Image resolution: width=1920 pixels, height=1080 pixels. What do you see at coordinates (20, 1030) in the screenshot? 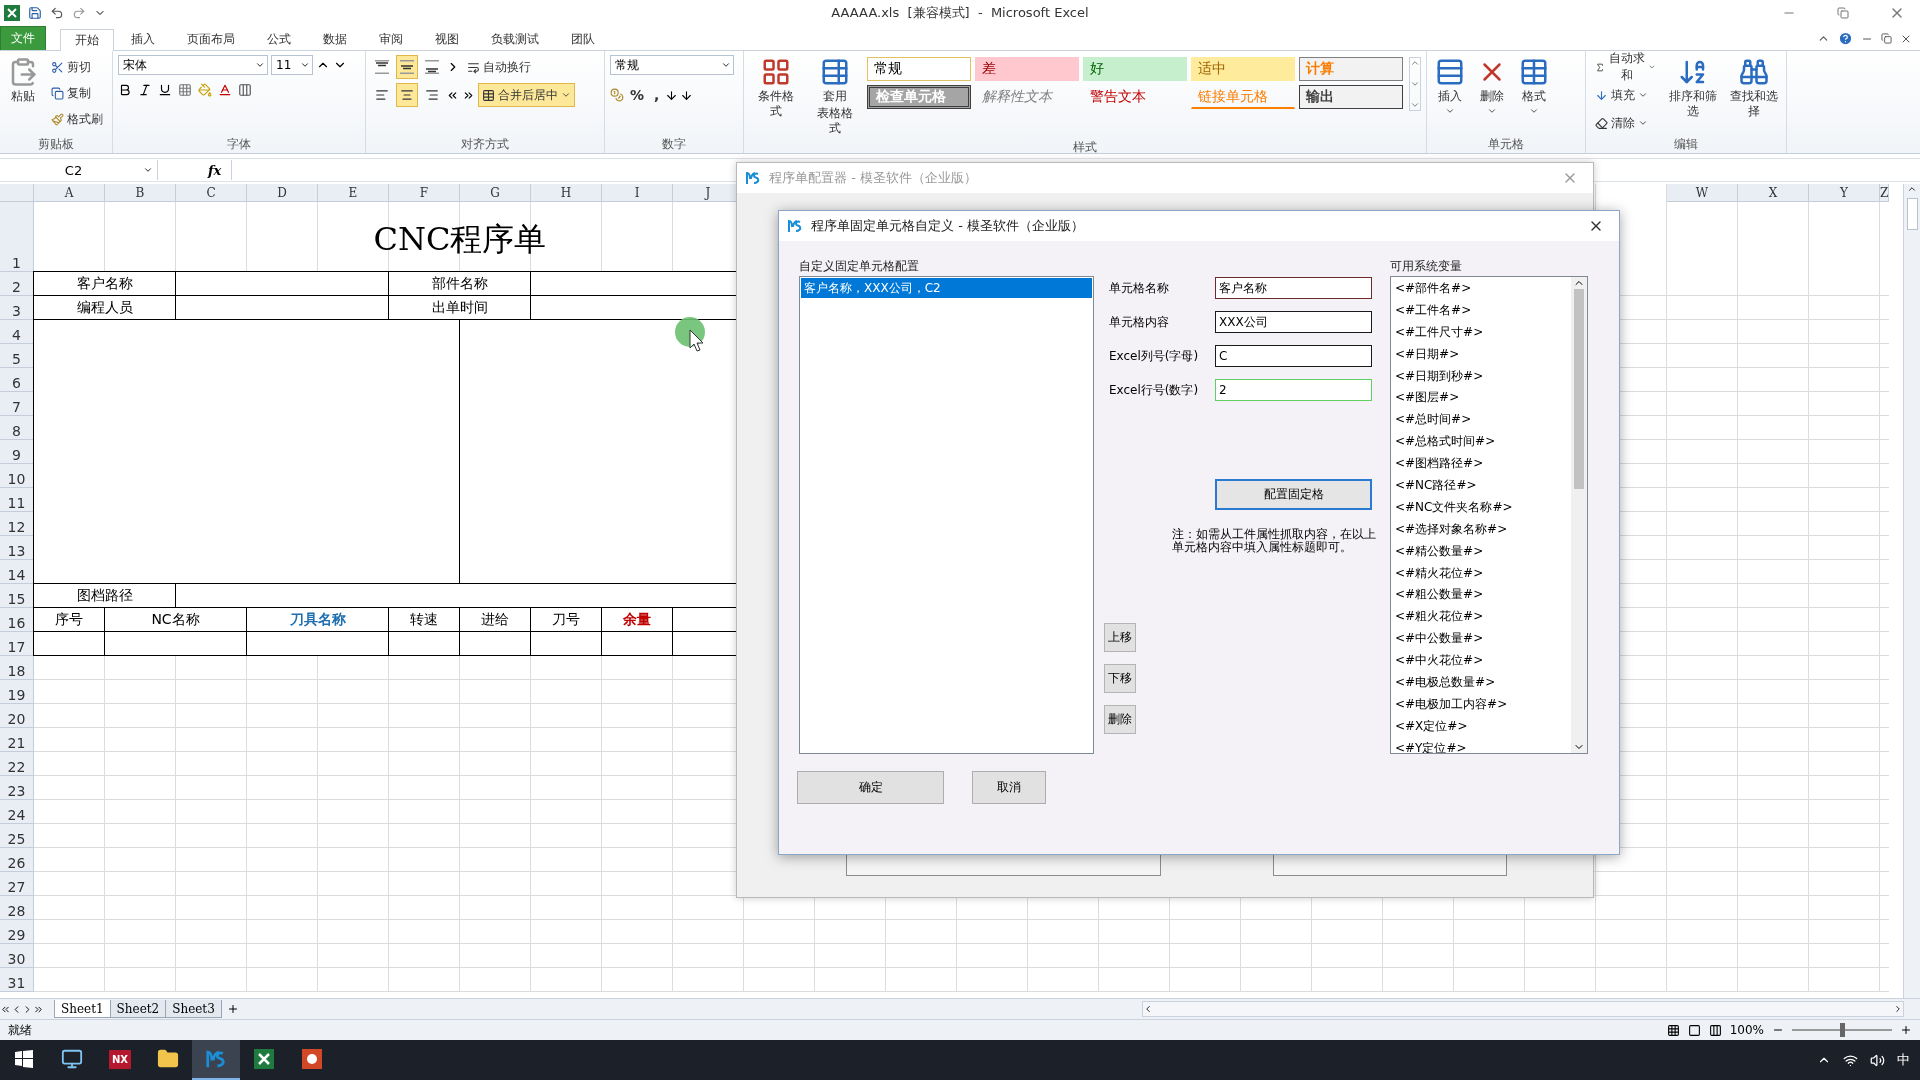
I see `status-text: 就绪` at bounding box center [20, 1030].